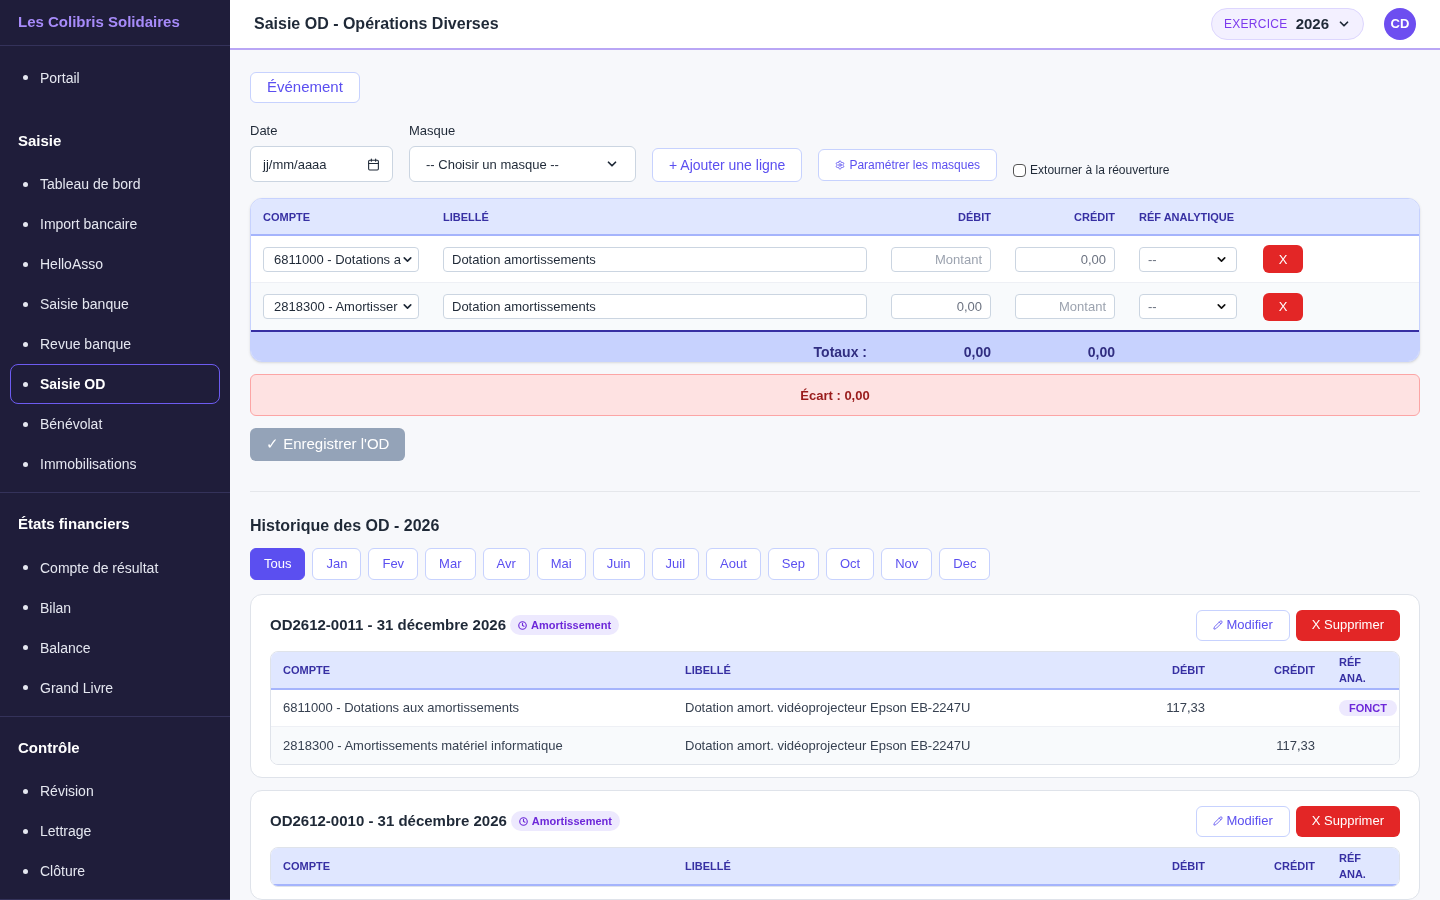 The height and width of the screenshot is (900, 1440). What do you see at coordinates (561, 564) in the screenshot?
I see `month-tab: Mai` at bounding box center [561, 564].